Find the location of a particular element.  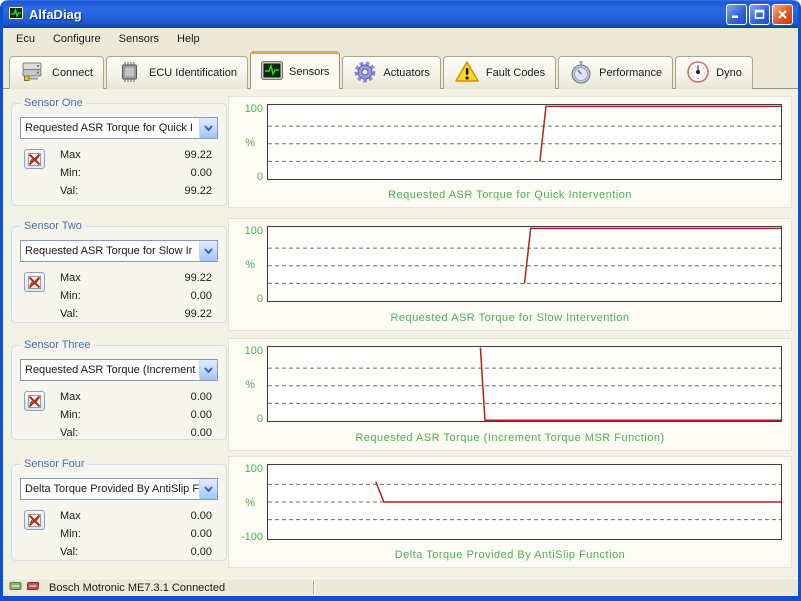

maximize-icon is located at coordinates (759, 14).